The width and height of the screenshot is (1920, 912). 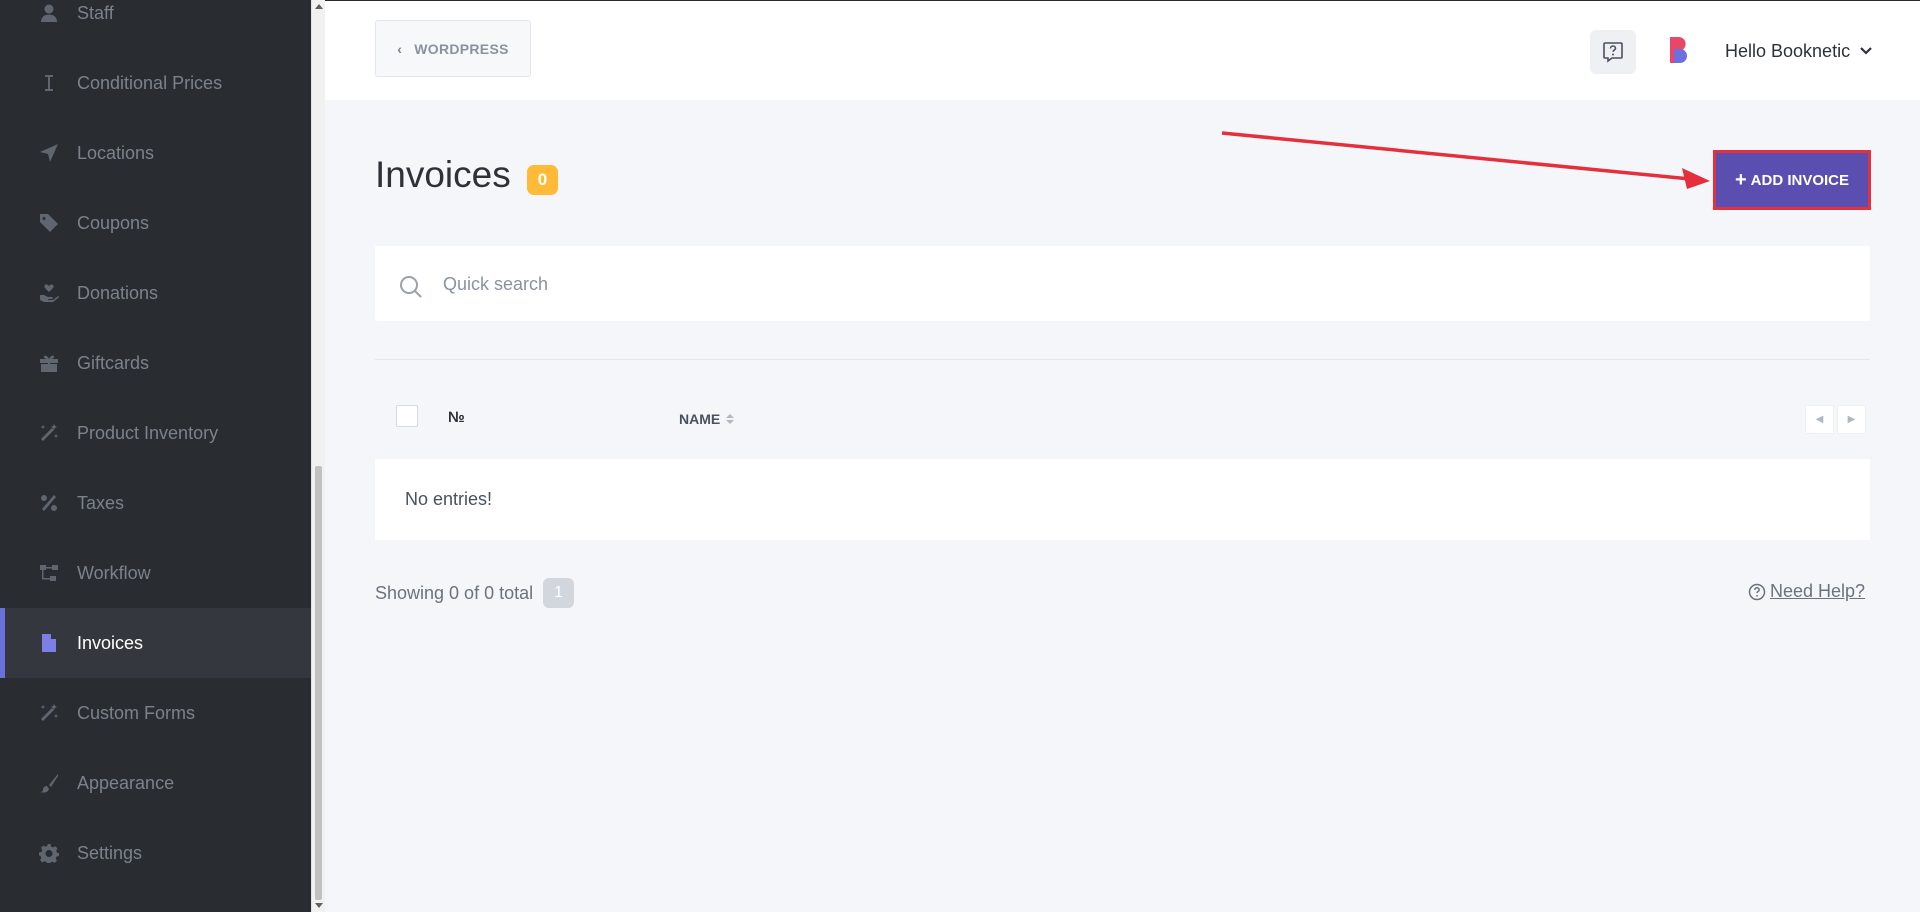 What do you see at coordinates (155, 573) in the screenshot?
I see `sidebar-item-workflow: Workflow` at bounding box center [155, 573].